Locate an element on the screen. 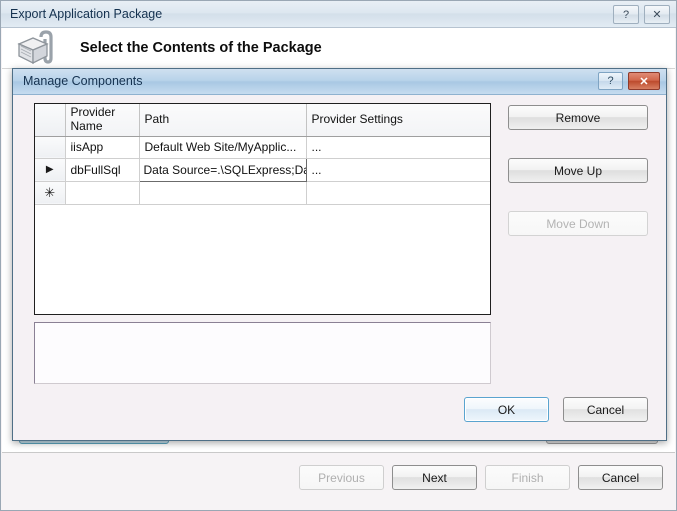 The width and height of the screenshot is (677, 511). new-row-asterisk-icon: ✳ is located at coordinates (50, 192).